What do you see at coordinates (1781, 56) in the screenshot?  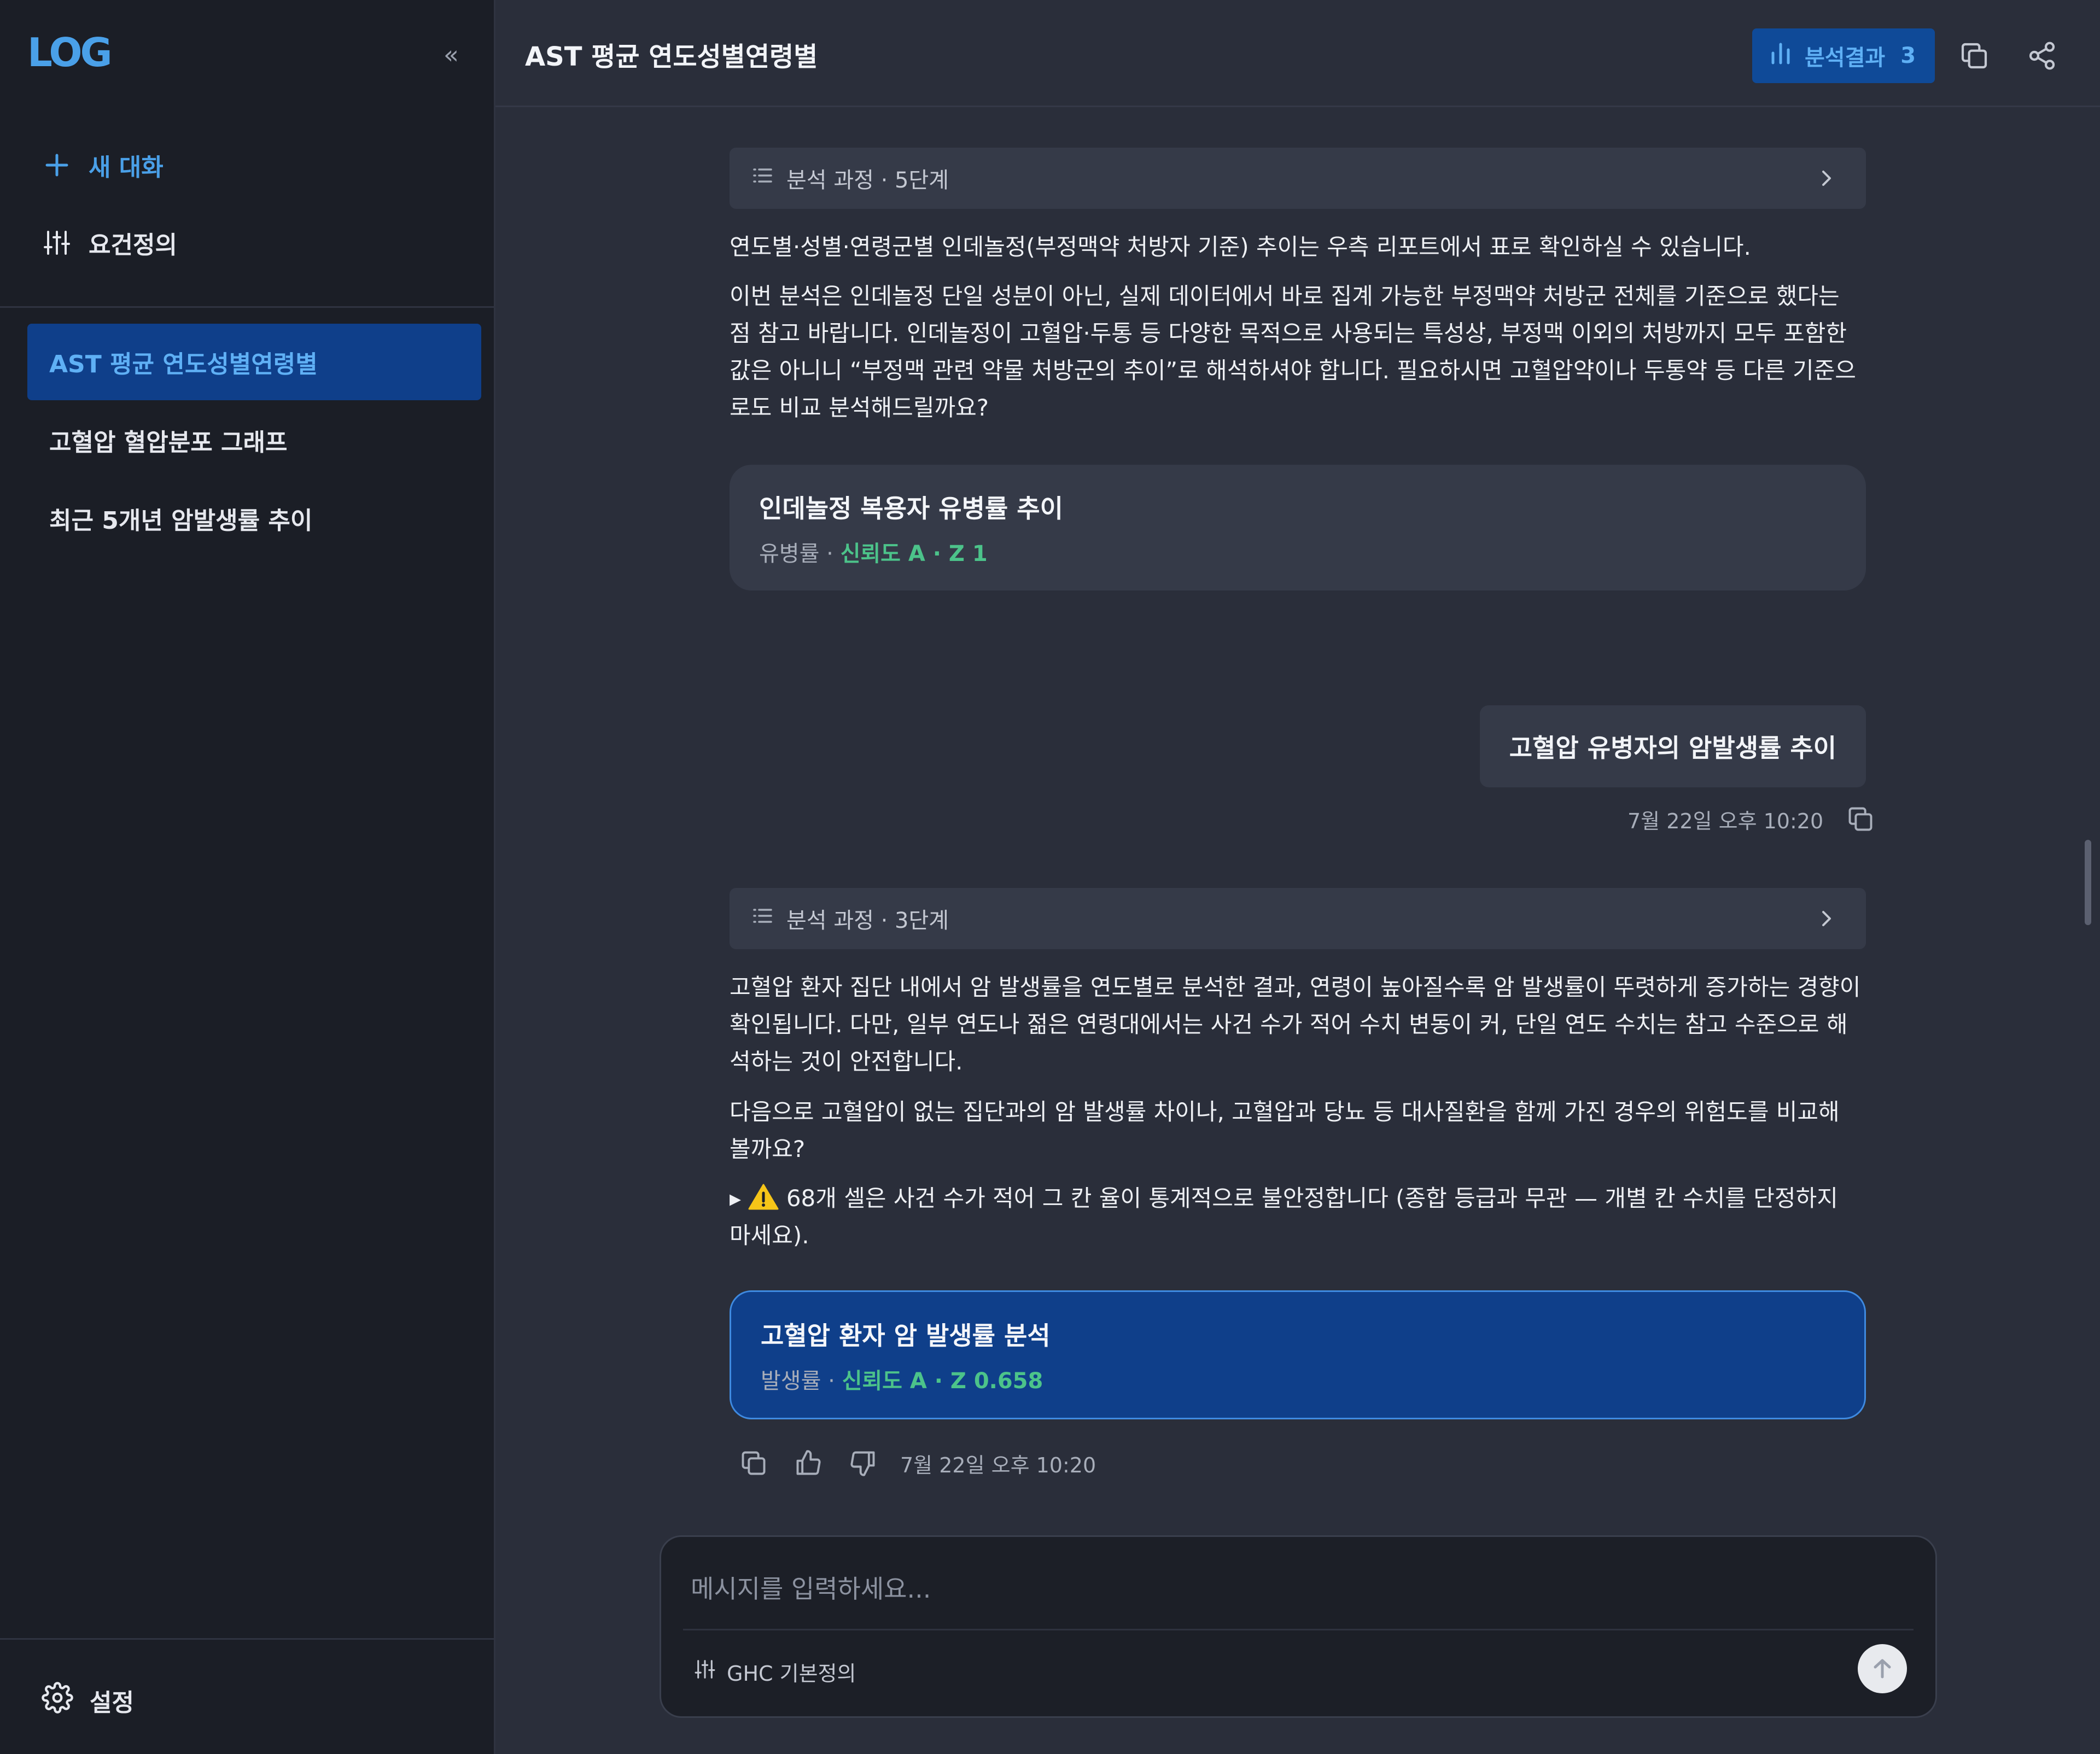 I see `bar-chart-icon` at bounding box center [1781, 56].